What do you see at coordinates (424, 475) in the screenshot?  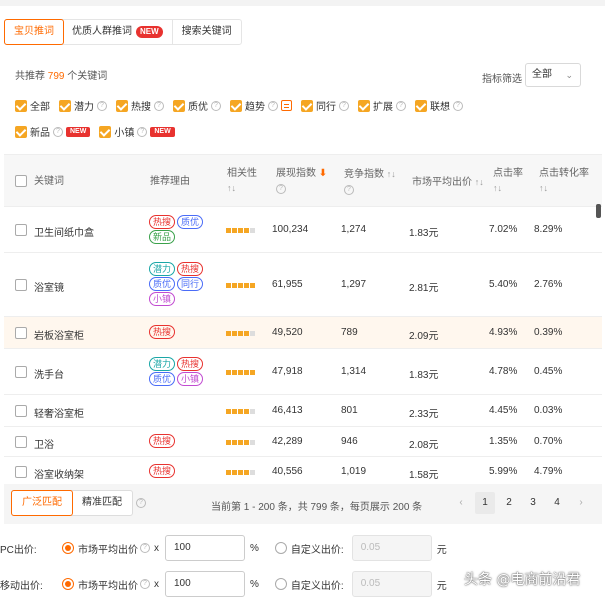 I see `avg-bid-value: 1.58元` at bounding box center [424, 475].